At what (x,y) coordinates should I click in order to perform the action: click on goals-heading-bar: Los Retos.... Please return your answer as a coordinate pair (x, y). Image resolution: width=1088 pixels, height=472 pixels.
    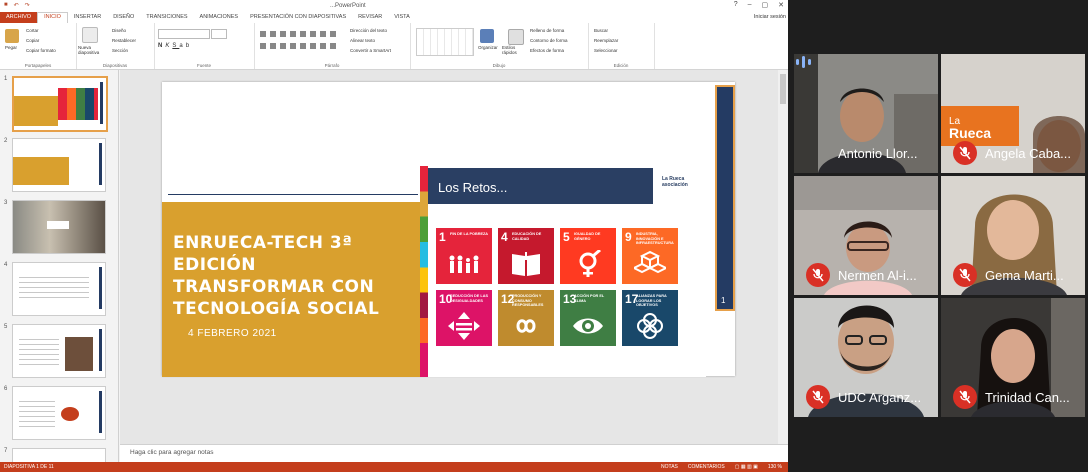
    Looking at the image, I should click on (540, 186).